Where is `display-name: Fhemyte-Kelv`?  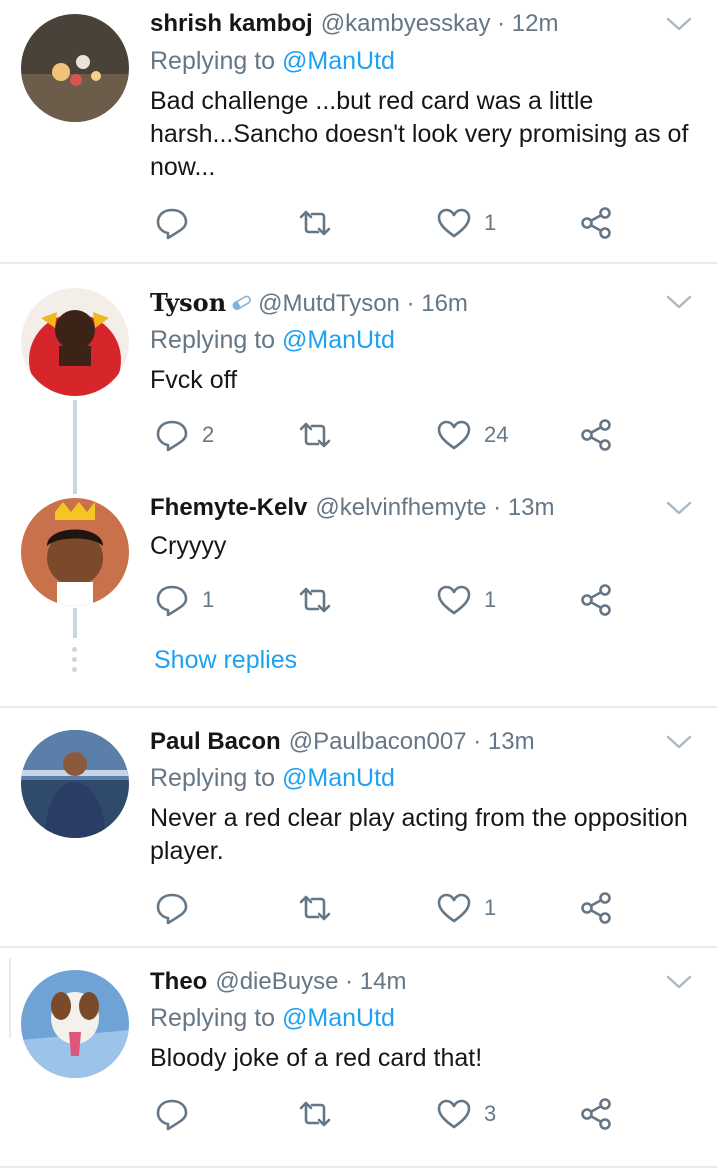
display-name: Fhemyte-Kelv is located at coordinates (228, 507).